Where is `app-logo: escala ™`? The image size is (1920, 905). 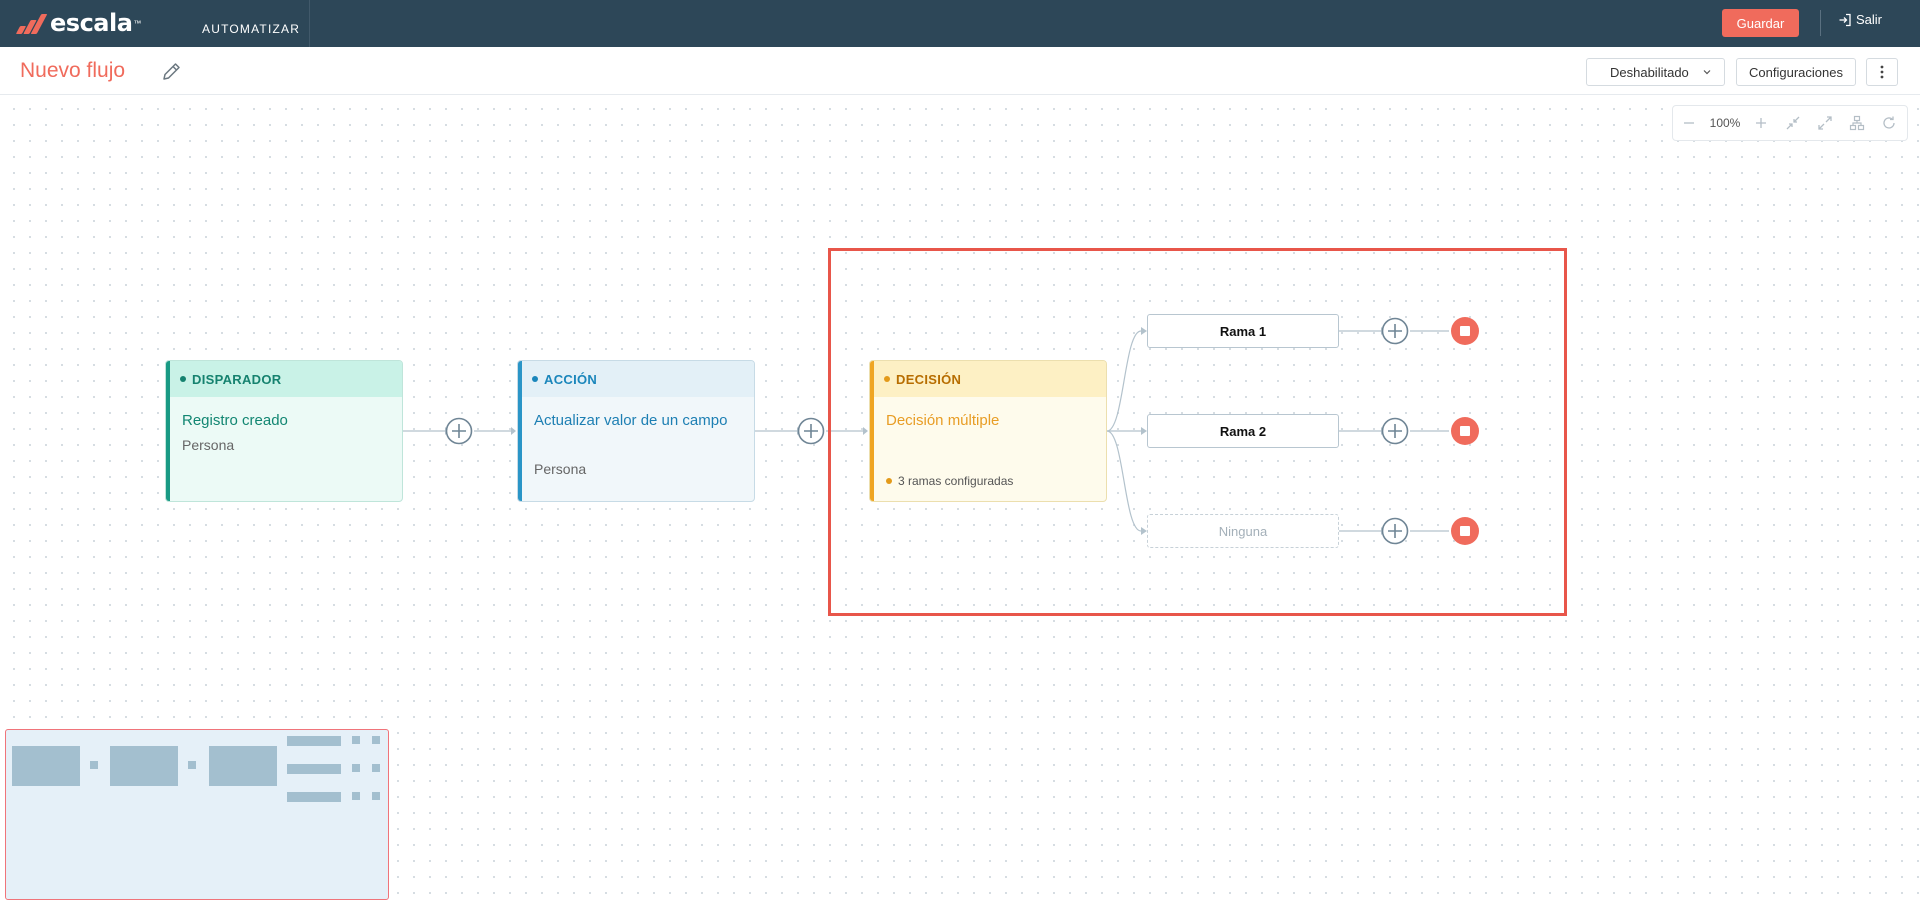
app-logo: escala ™ is located at coordinates (77, 23).